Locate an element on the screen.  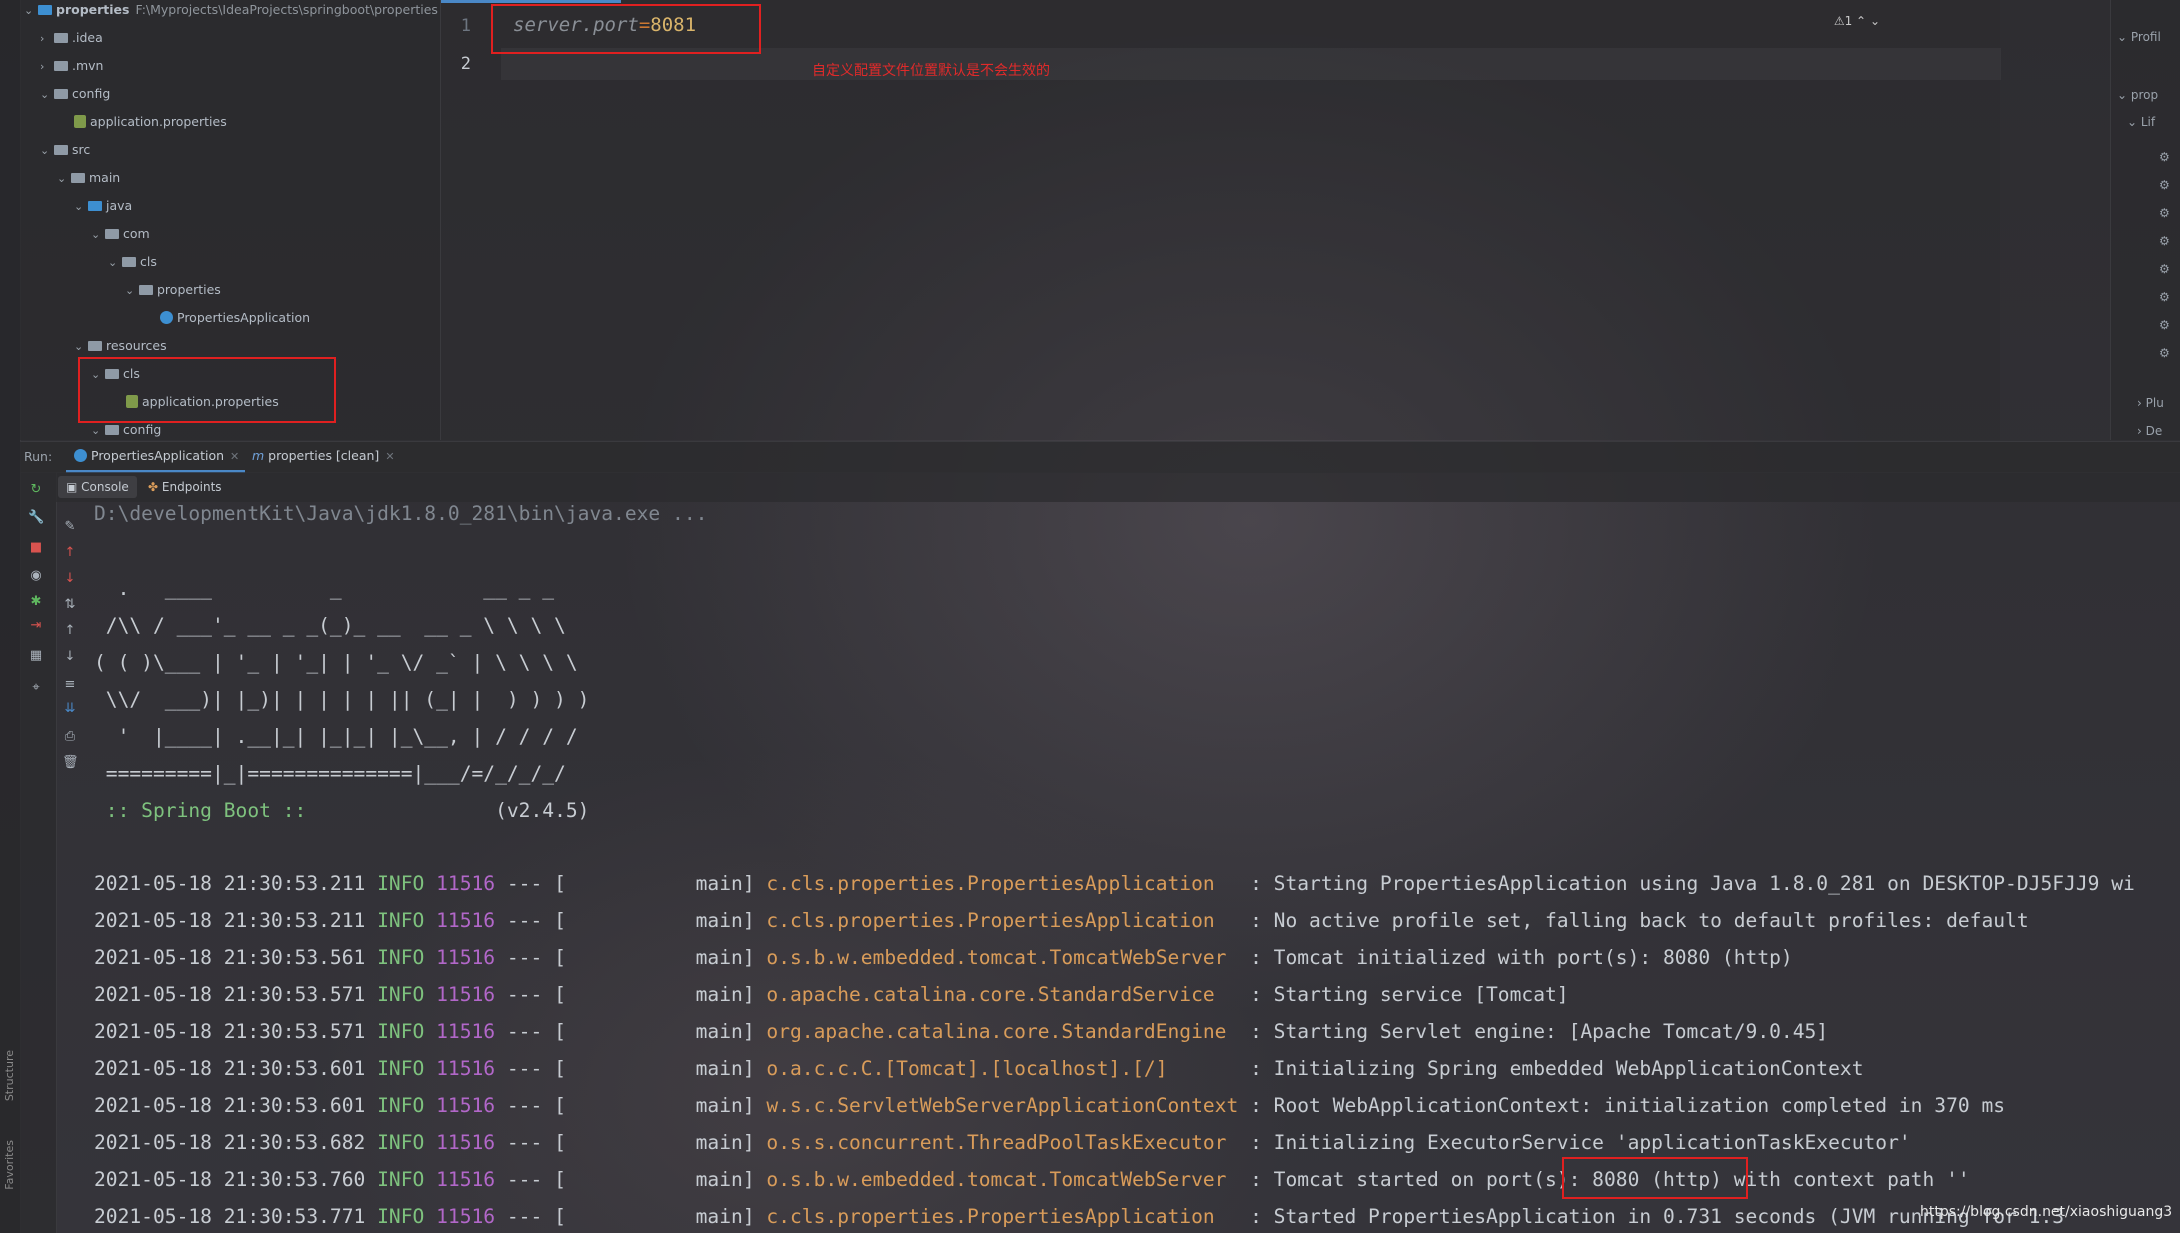
structure-tool-label: Structure is located at coordinates (9, 1075).